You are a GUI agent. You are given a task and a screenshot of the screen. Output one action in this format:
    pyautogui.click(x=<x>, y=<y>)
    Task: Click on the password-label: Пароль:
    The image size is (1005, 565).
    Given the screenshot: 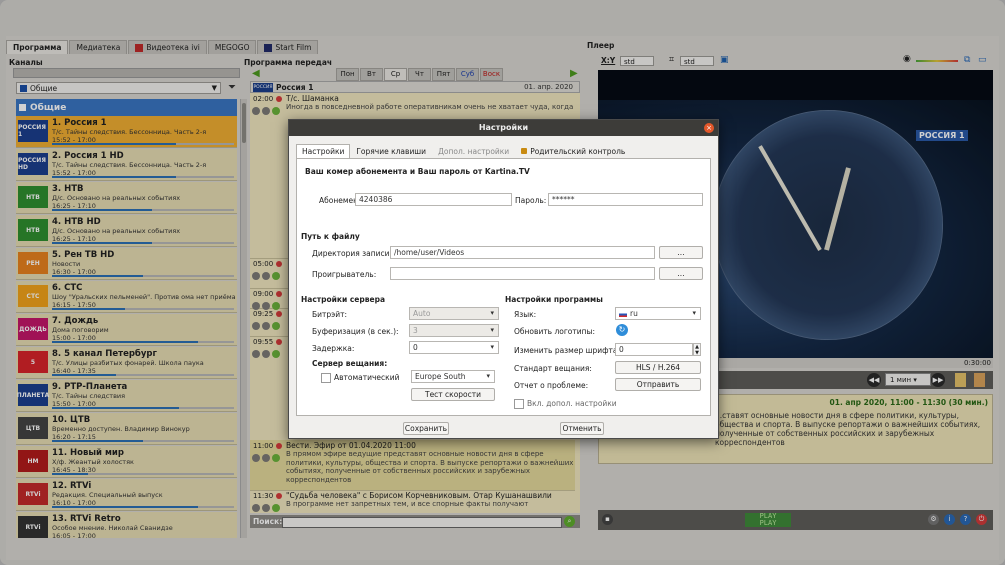 What is the action you would take?
    pyautogui.click(x=531, y=200)
    